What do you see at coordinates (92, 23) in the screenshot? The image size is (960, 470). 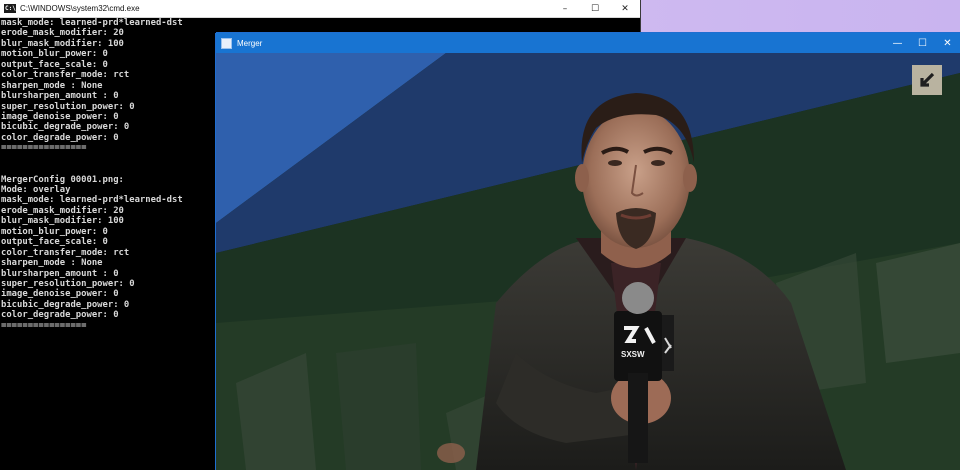 I see `console-line: mask_mode: learned-prd*learned-dst` at bounding box center [92, 23].